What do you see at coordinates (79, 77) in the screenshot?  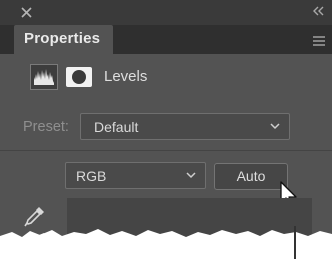 I see `layer-mask-icon` at bounding box center [79, 77].